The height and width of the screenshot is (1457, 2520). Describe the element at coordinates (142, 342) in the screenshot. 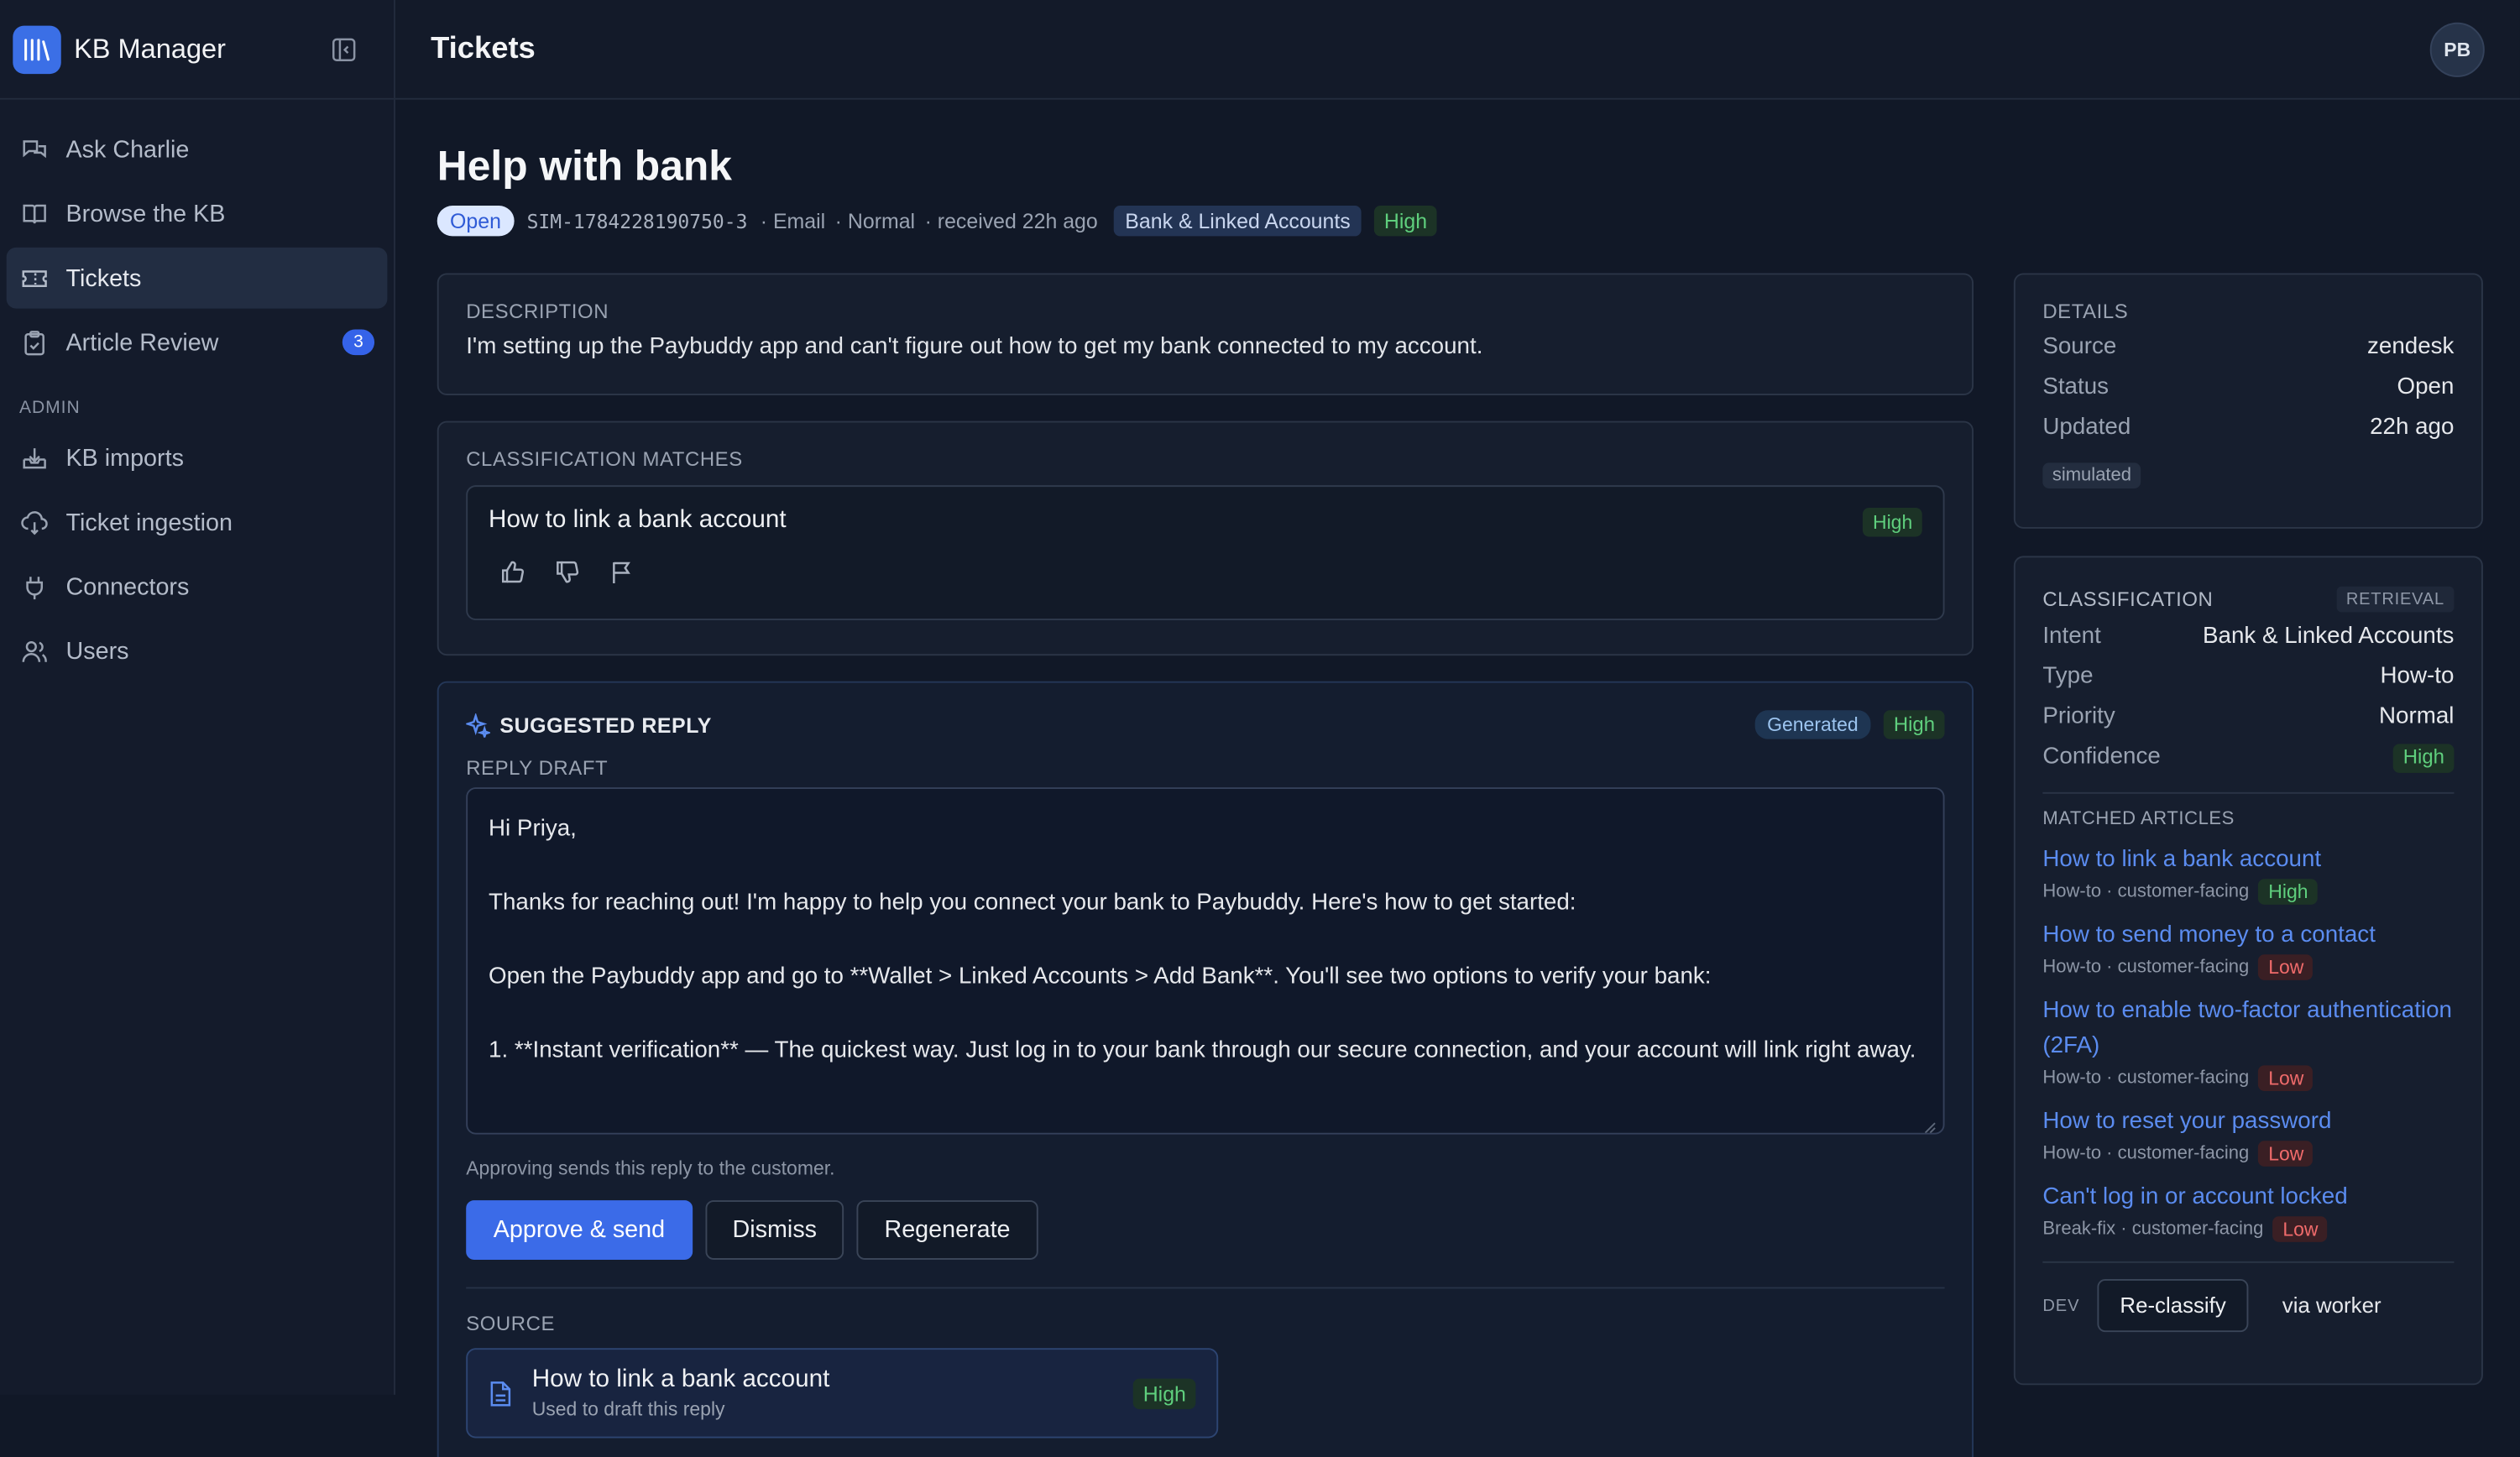

I see `sidebar-item-label: Article Review` at that location.